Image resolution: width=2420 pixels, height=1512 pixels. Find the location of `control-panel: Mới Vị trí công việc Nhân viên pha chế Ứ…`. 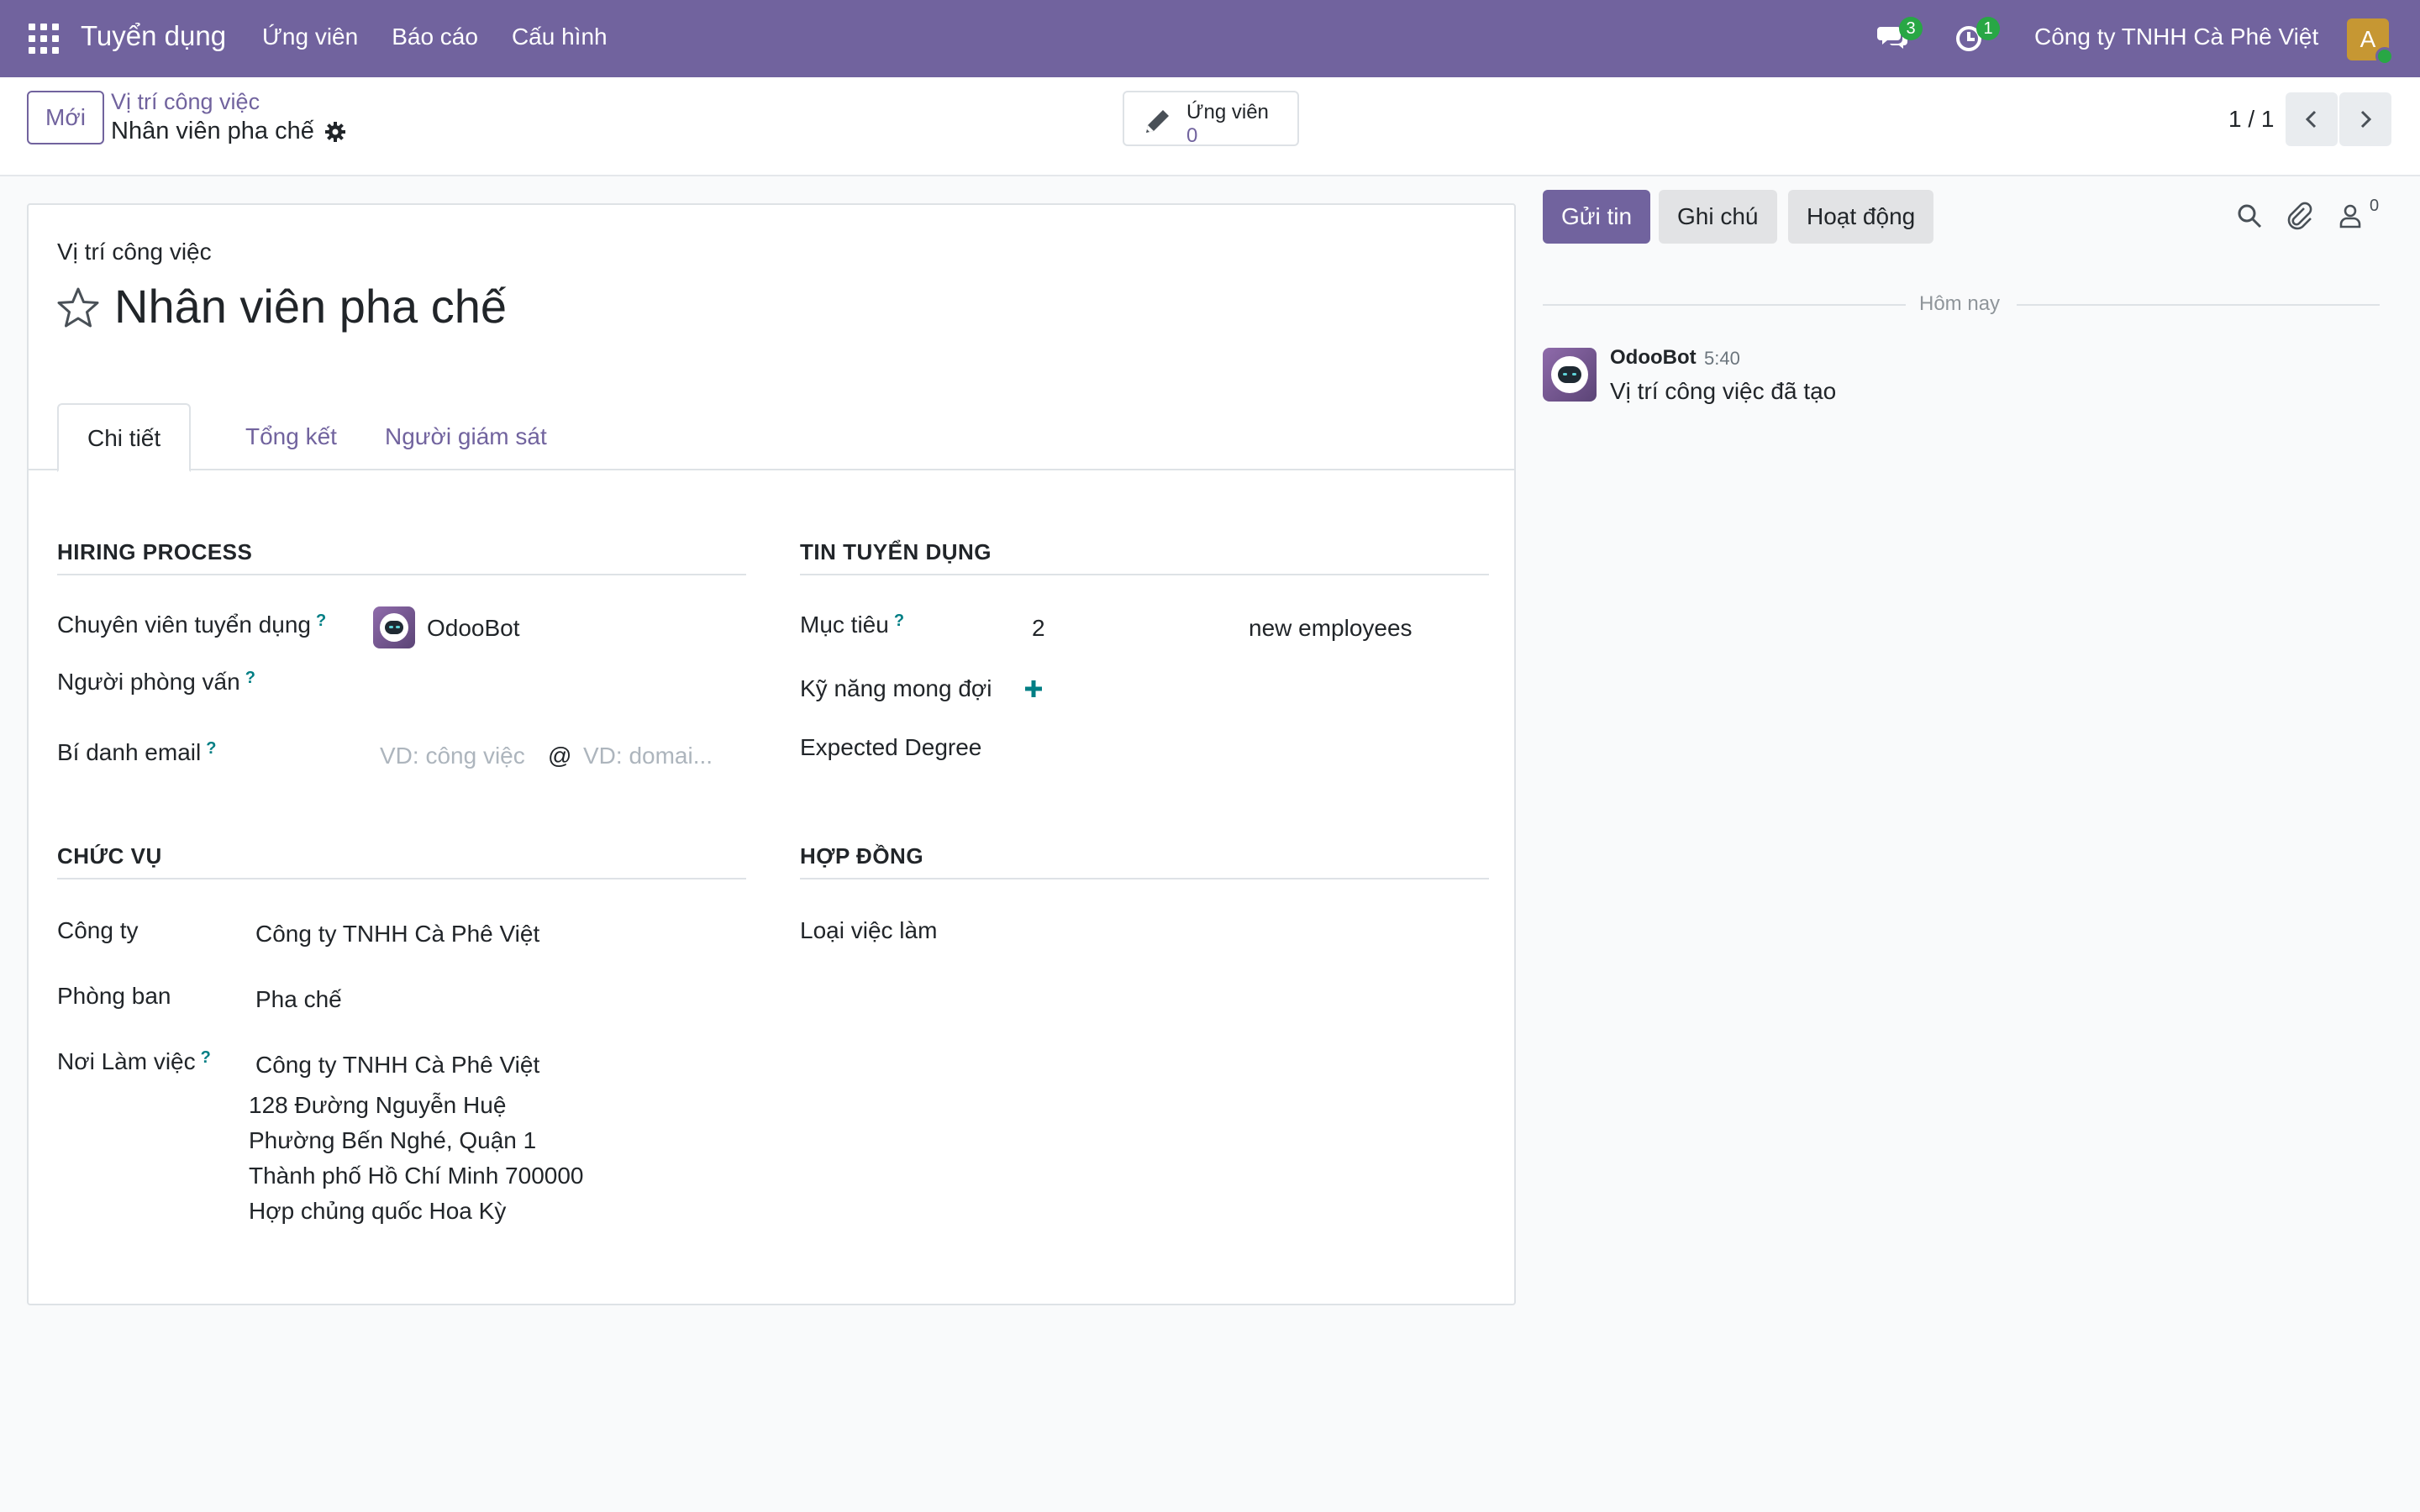

control-panel: Mới Vị trí công việc Nhân viên pha chế Ứ… is located at coordinates (1210, 126).